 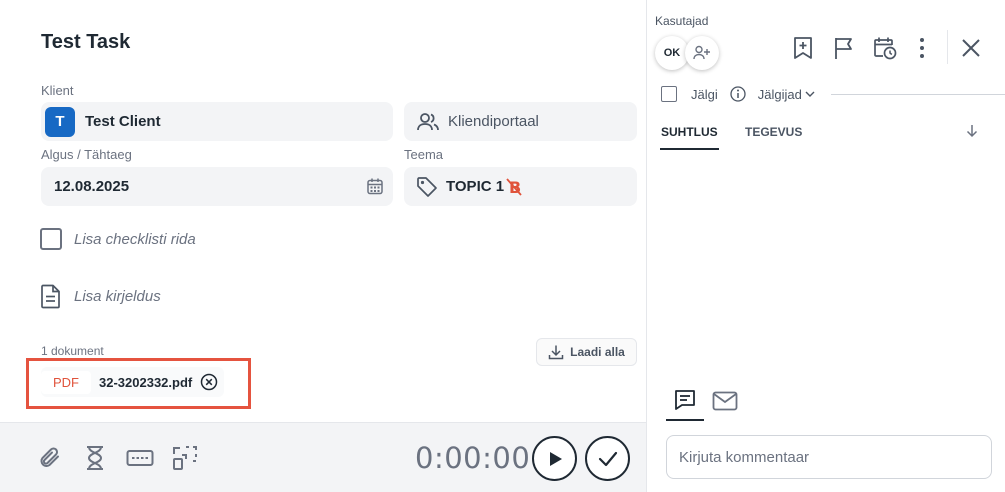 I want to click on users-label: Kasutajad, so click(x=682, y=21).